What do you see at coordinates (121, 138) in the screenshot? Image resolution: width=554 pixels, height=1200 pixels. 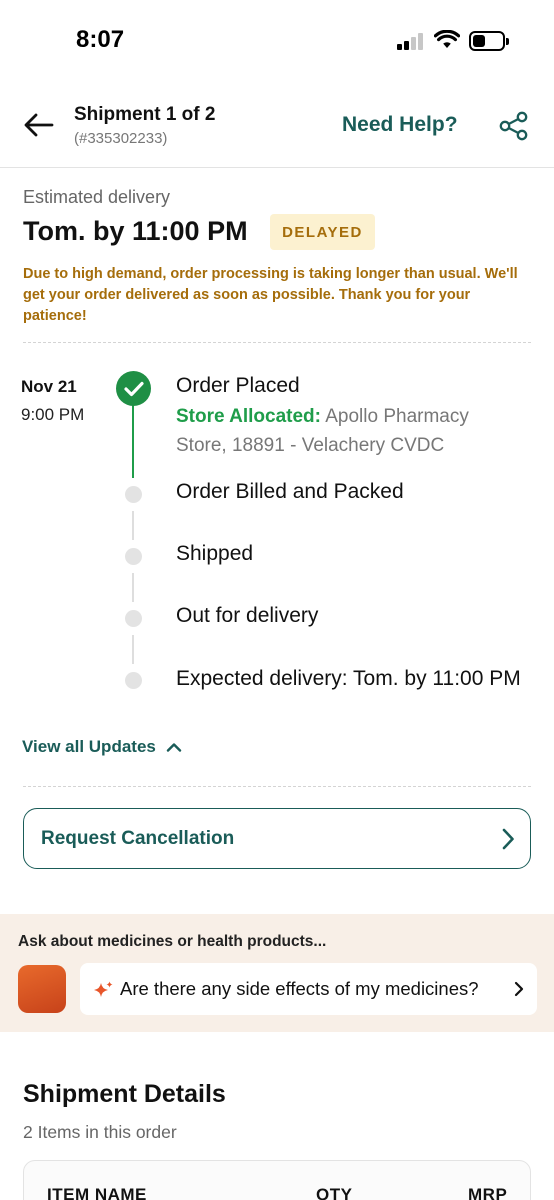 I see `order-number: (#335302233)` at bounding box center [121, 138].